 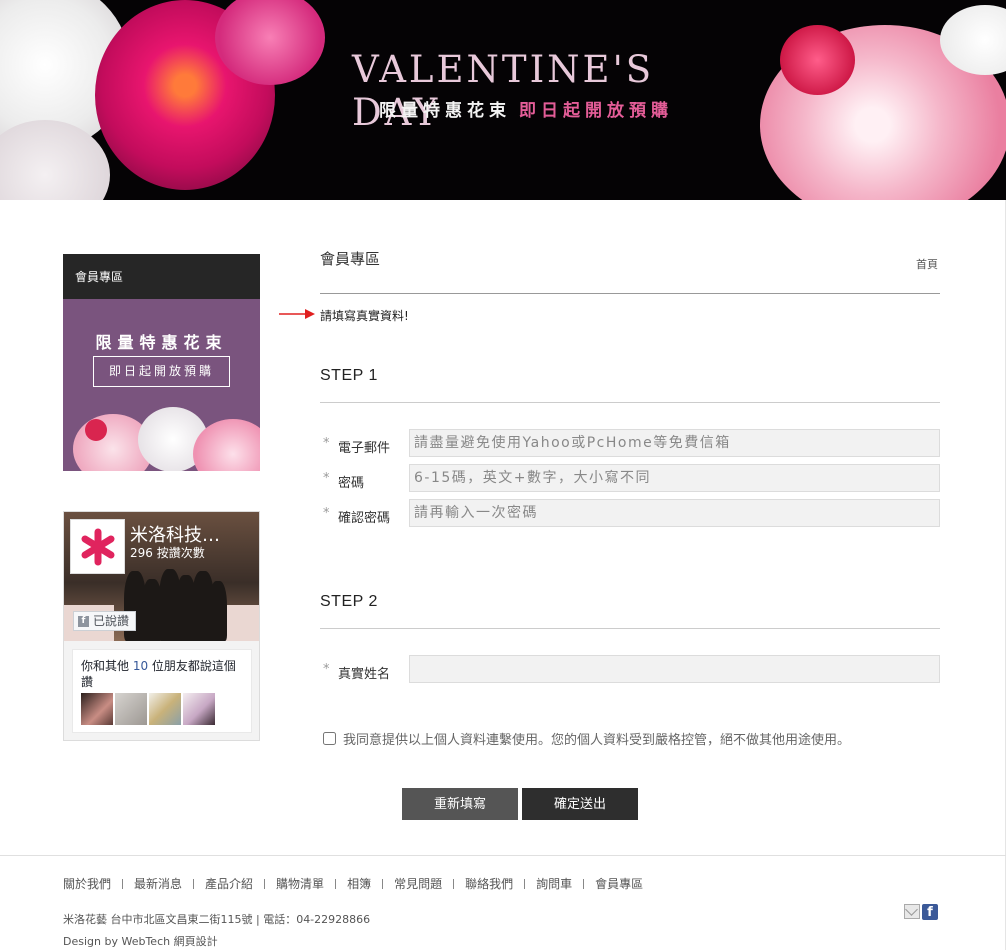 I want to click on agree-checkbox-row: 我同意提供以上個人資料連繫使用。您的個人資料受到嚴格控管，絕不做其他用途使用。, so click(x=586, y=738).